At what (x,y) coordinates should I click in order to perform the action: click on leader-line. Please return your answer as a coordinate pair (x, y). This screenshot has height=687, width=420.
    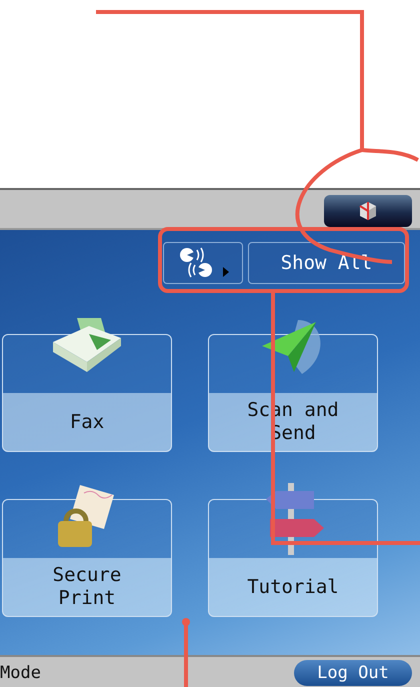
    Looking at the image, I should click on (186, 652).